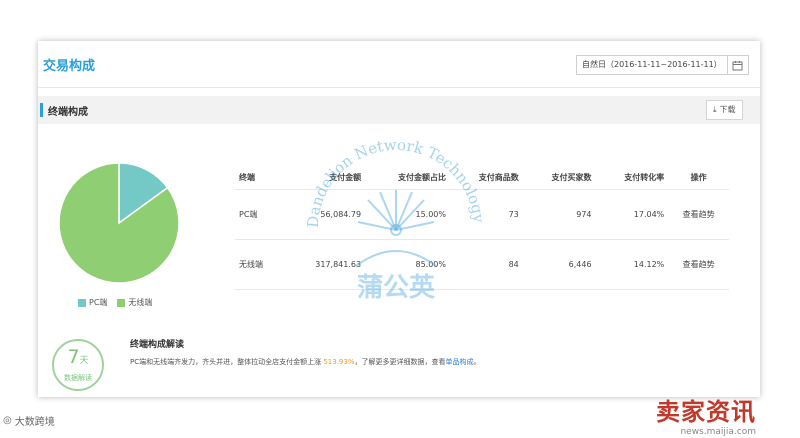  What do you see at coordinates (715, 109) in the screenshot?
I see `download-icon: ⤓` at bounding box center [715, 109].